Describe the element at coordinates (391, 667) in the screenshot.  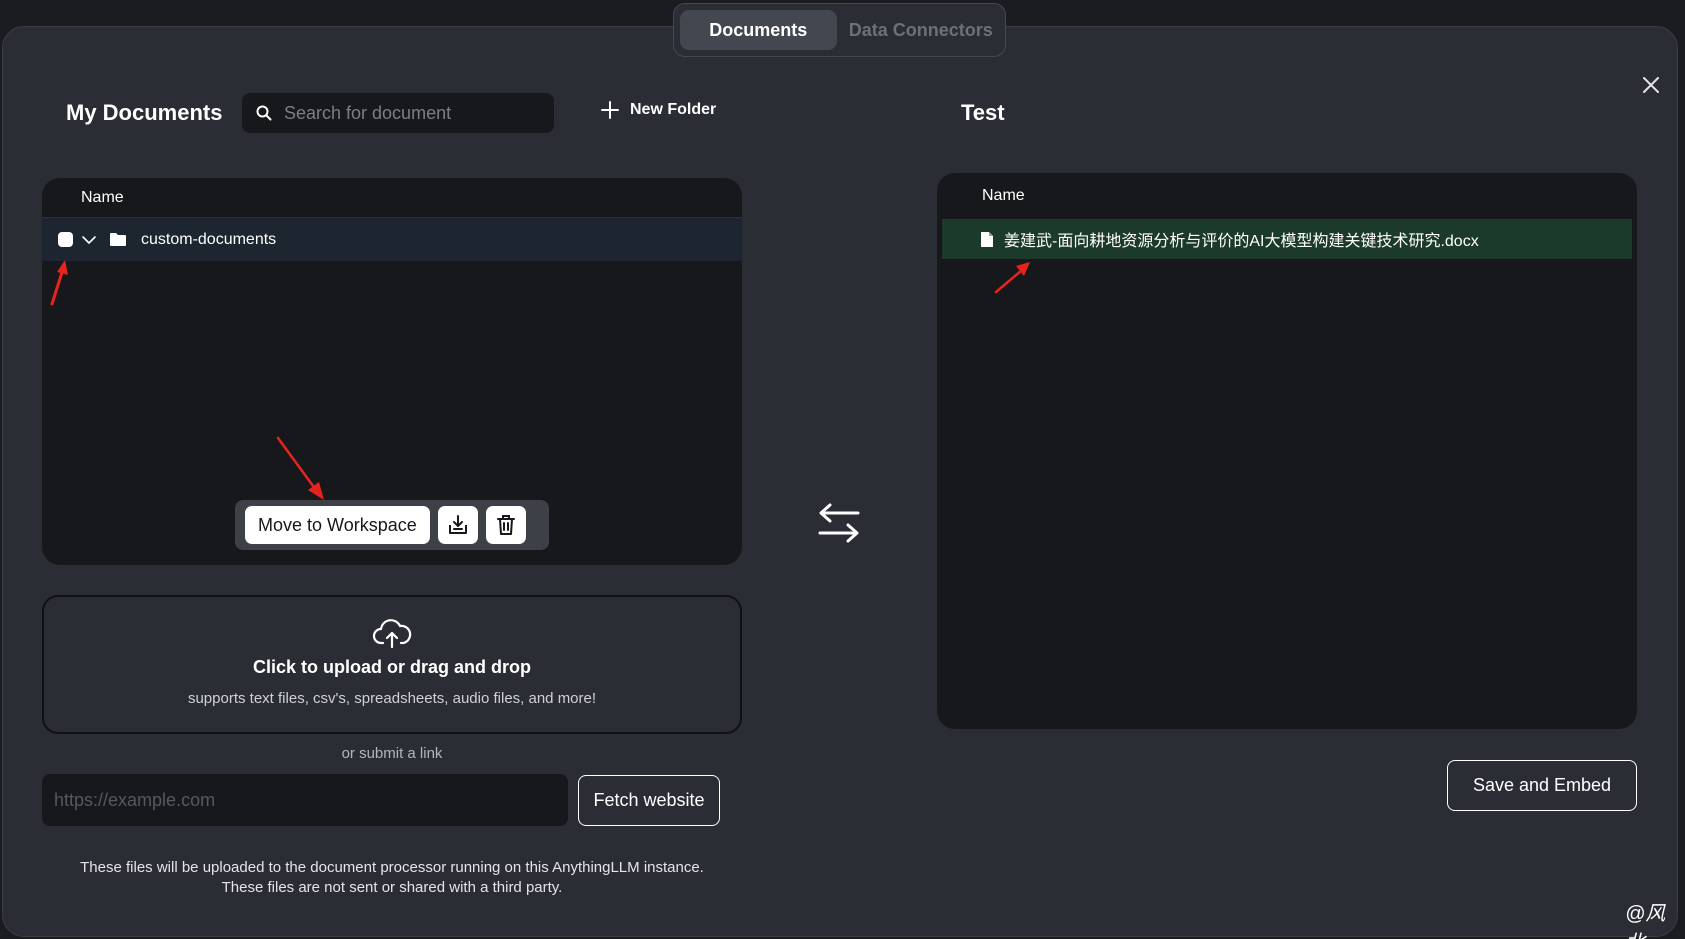
I see `upload-title: Click to upload or drag and drop` at that location.